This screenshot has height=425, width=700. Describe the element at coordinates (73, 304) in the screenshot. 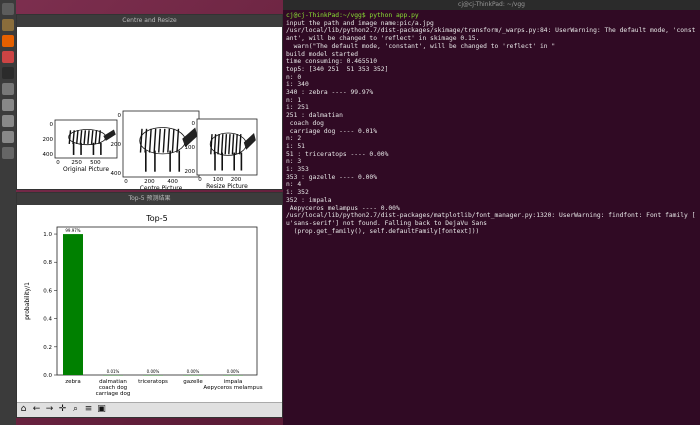

I see `bar` at that location.